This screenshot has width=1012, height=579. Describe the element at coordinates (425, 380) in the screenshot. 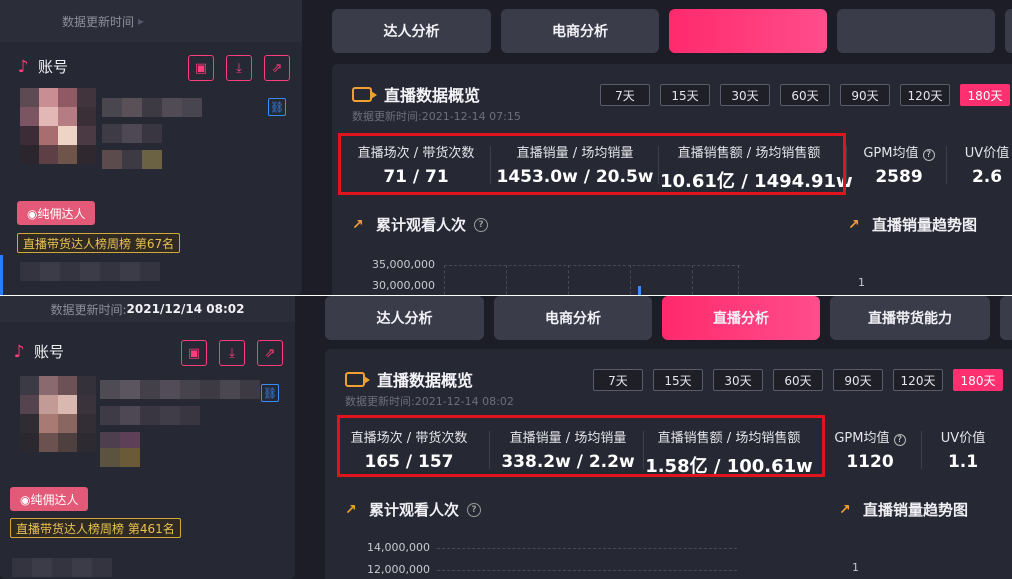

I see `overview-title: 直播数据概览` at that location.